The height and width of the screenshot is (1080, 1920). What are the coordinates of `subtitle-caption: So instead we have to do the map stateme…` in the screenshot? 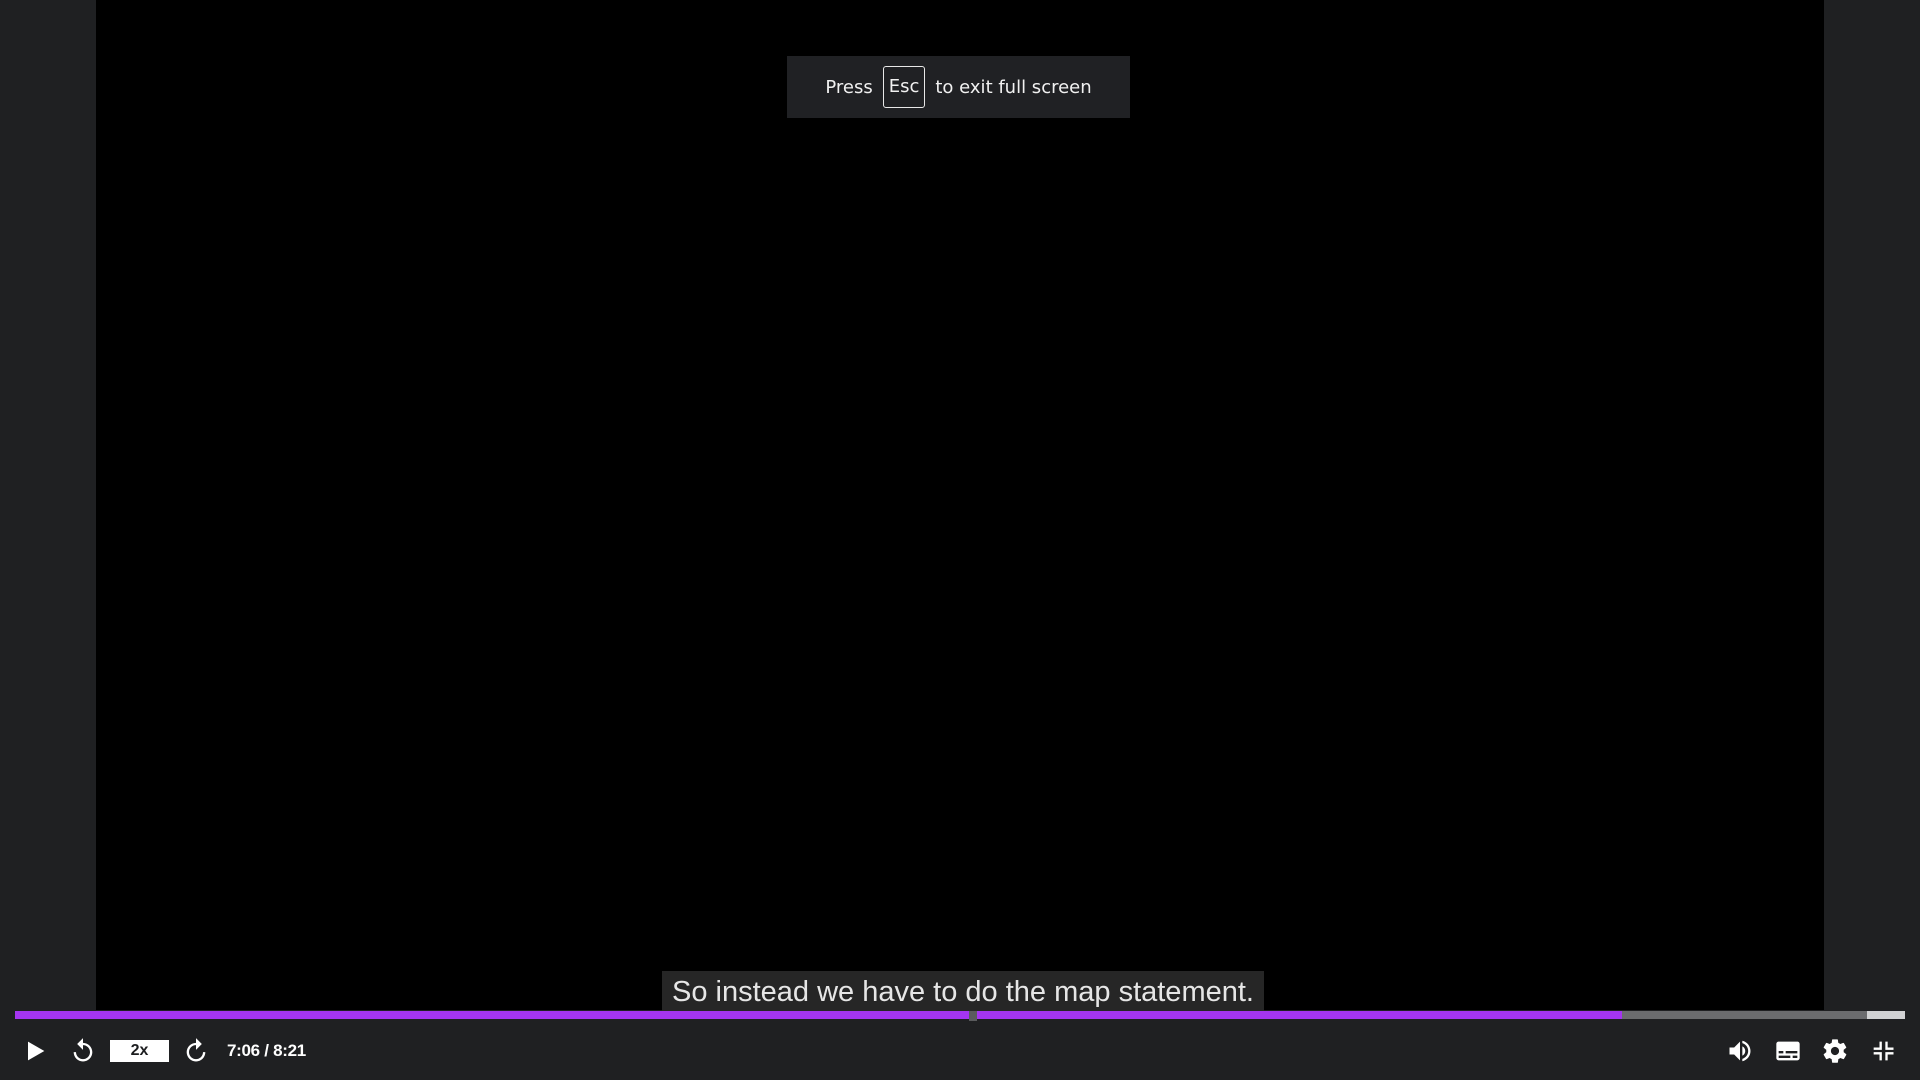 It's located at (963, 991).